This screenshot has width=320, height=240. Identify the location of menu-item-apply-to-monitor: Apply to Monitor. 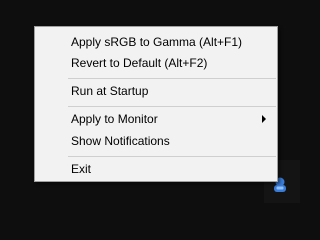
(156, 119).